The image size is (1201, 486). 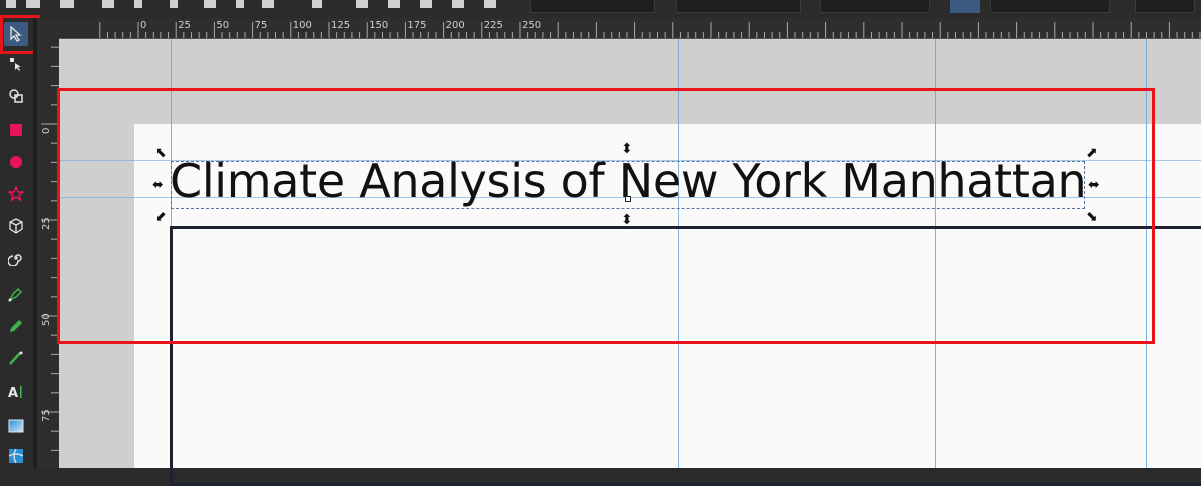 I want to click on shape-builder-icon, so click(x=16, y=96).